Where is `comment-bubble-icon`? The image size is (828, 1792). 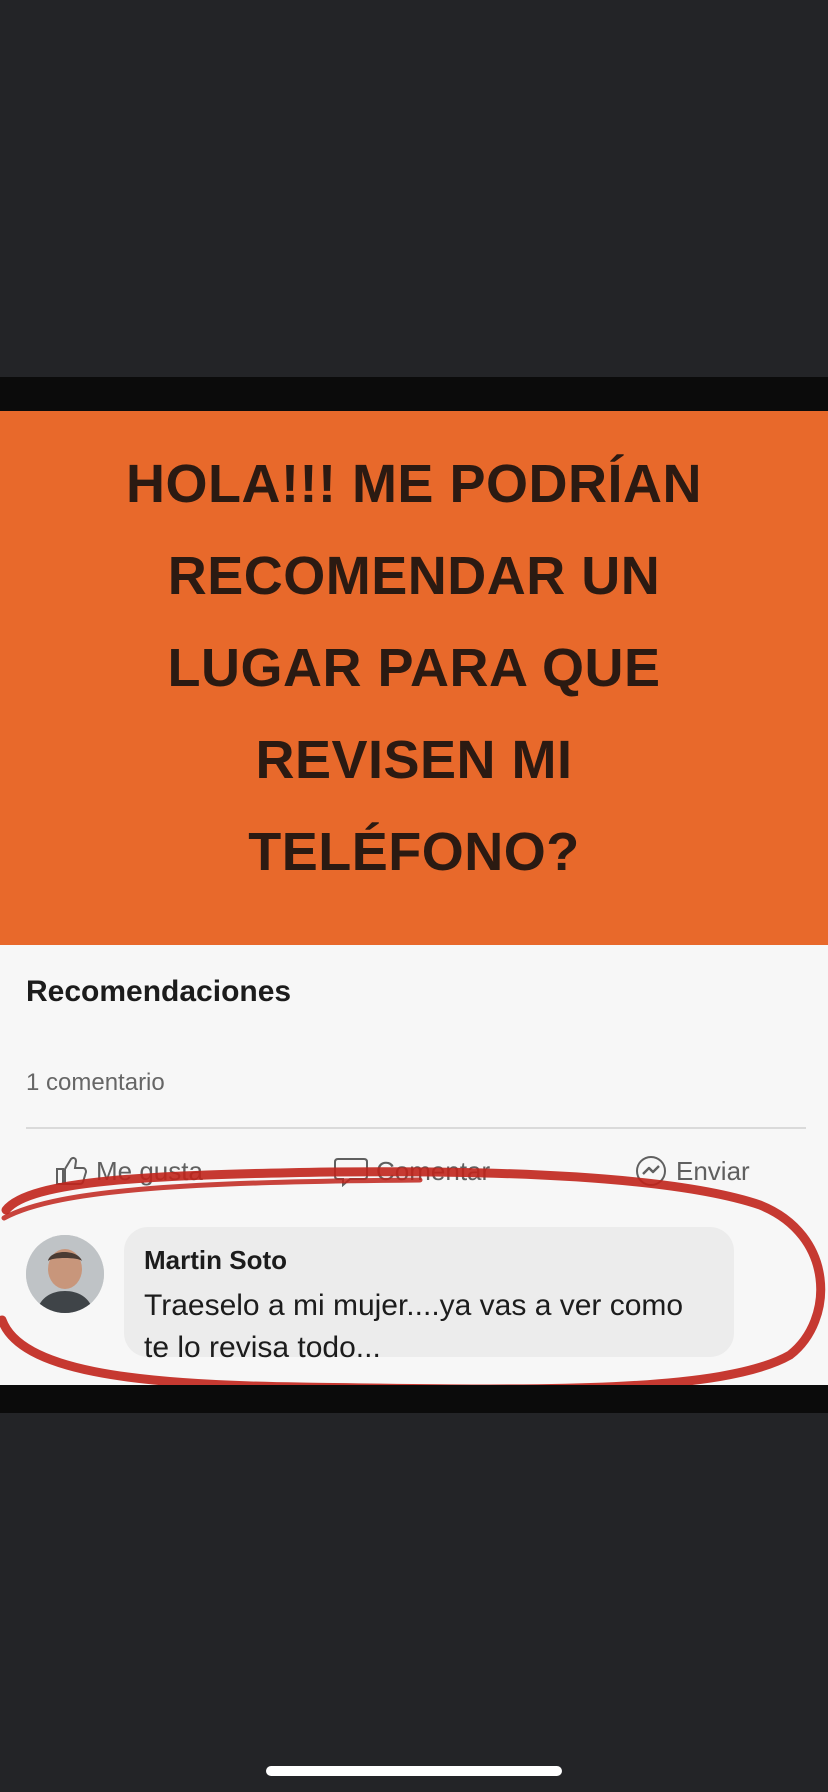 comment-bubble-icon is located at coordinates (351, 1171).